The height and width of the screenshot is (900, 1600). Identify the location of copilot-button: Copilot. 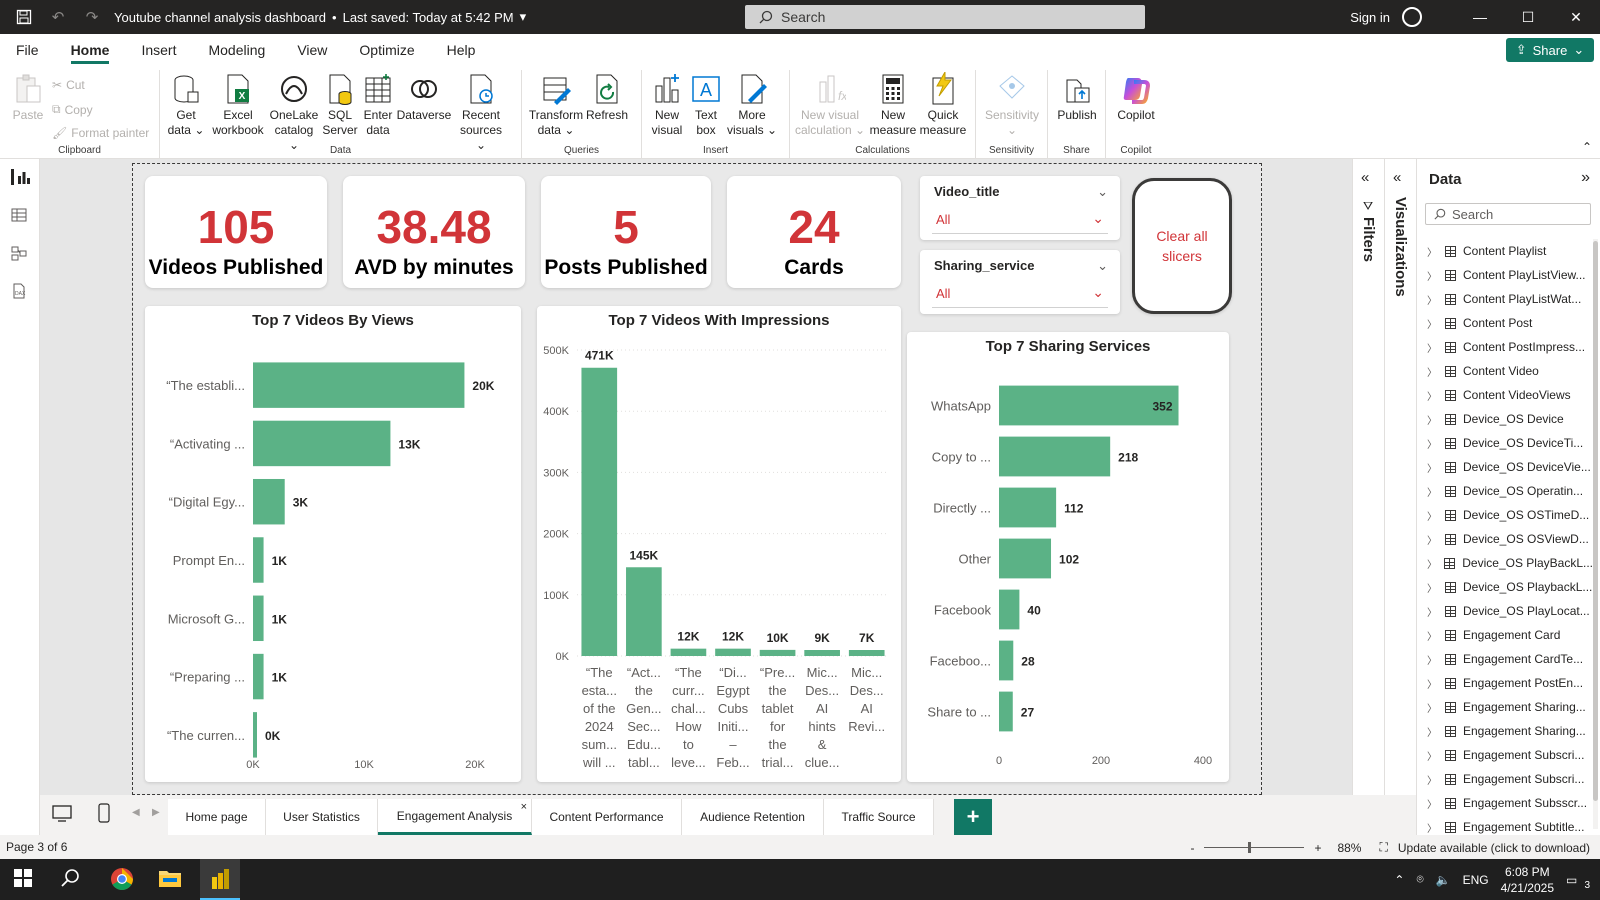
(1136, 97).